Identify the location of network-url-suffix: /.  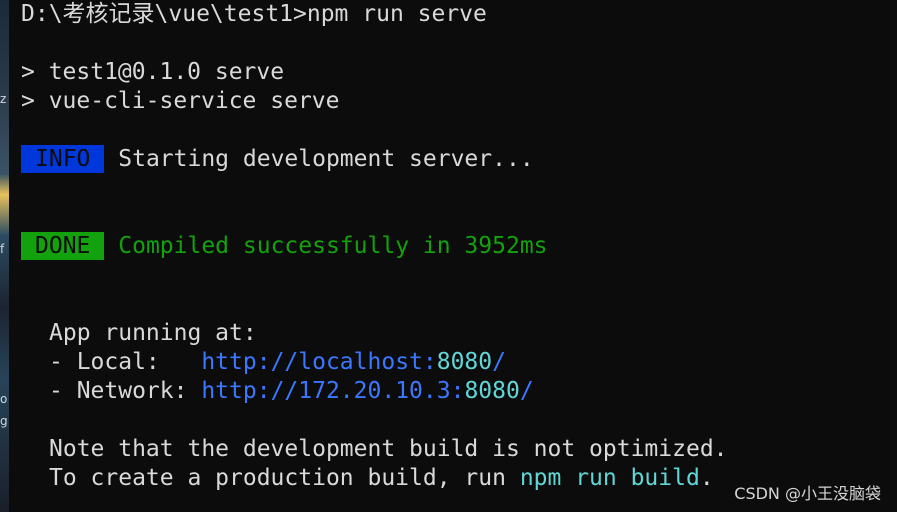
(527, 391).